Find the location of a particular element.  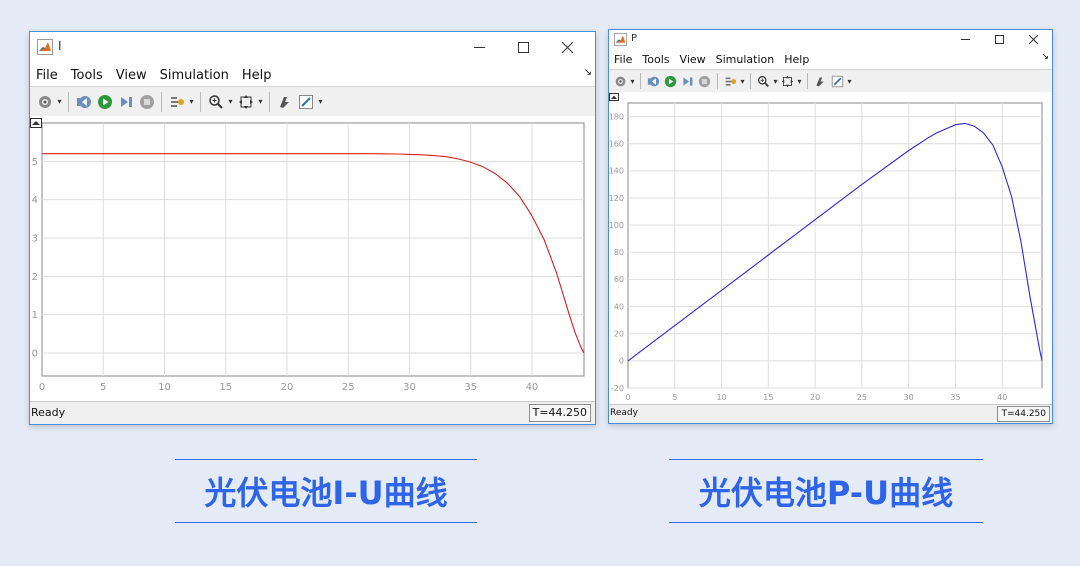

minimize-icon is located at coordinates (479, 47).